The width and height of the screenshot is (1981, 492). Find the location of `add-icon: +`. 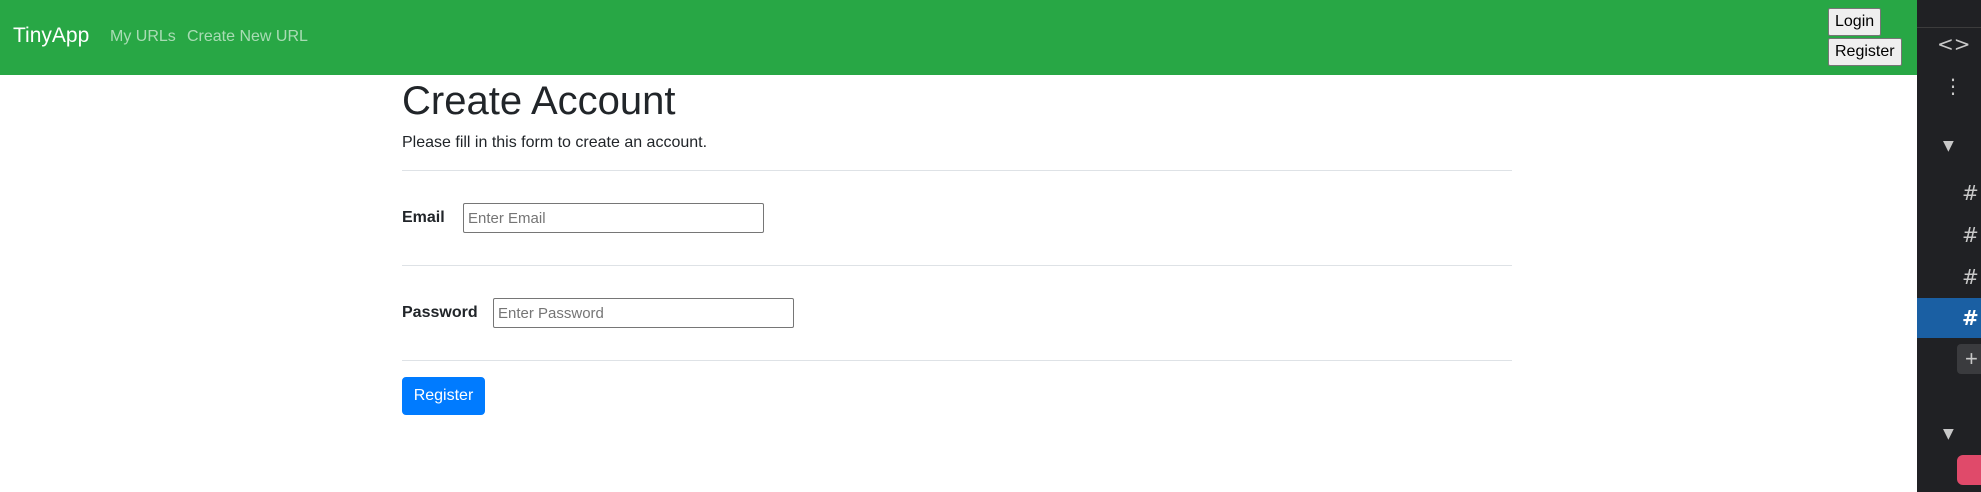

add-icon: + is located at coordinates (1969, 359).